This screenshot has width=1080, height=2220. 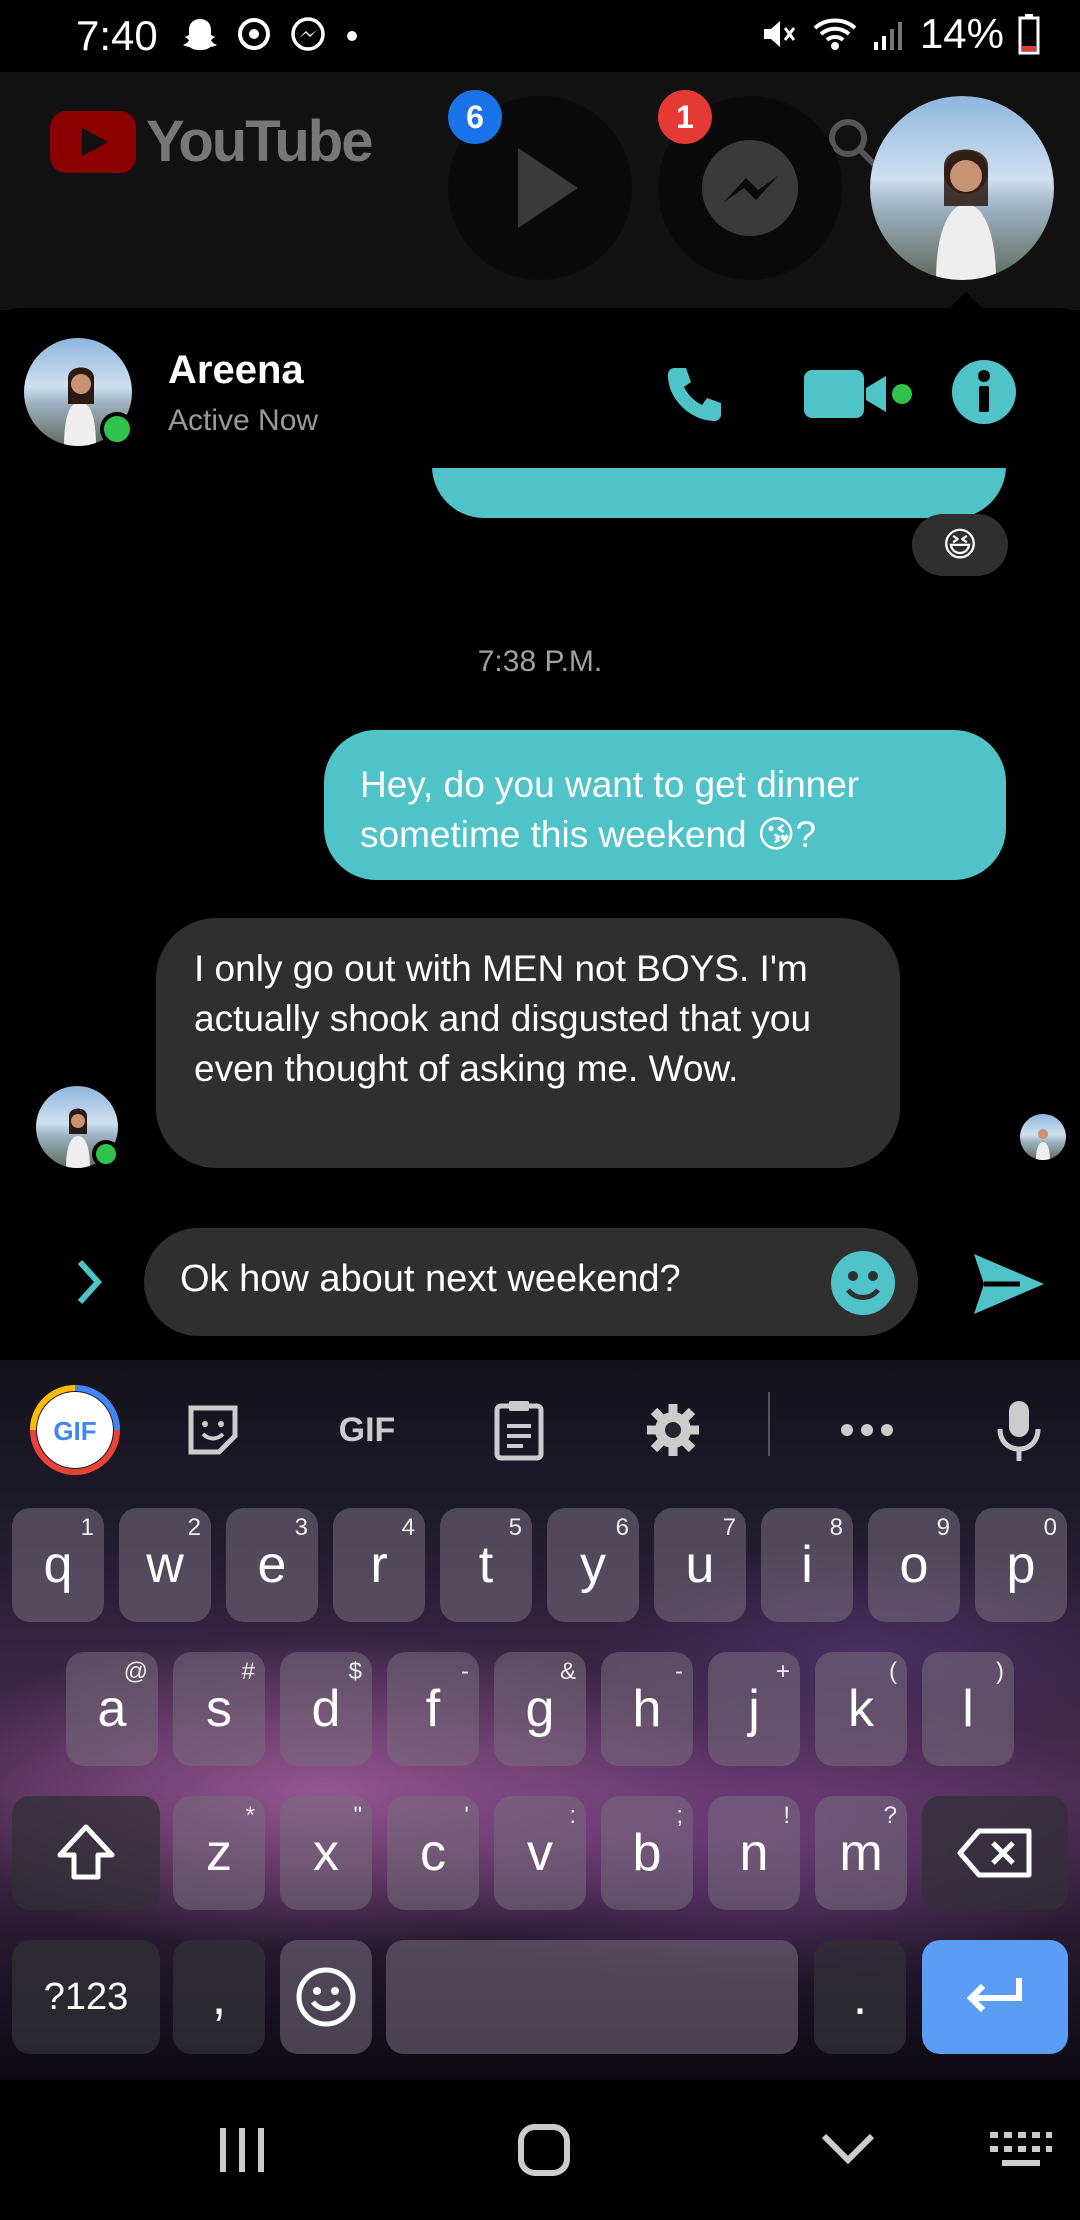 I want to click on shift-key, so click(x=86, y=1853).